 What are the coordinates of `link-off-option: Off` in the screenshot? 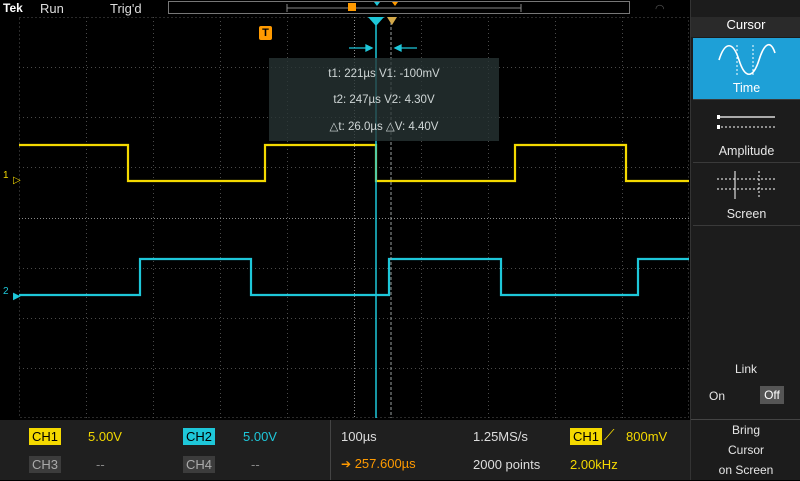 It's located at (772, 395).